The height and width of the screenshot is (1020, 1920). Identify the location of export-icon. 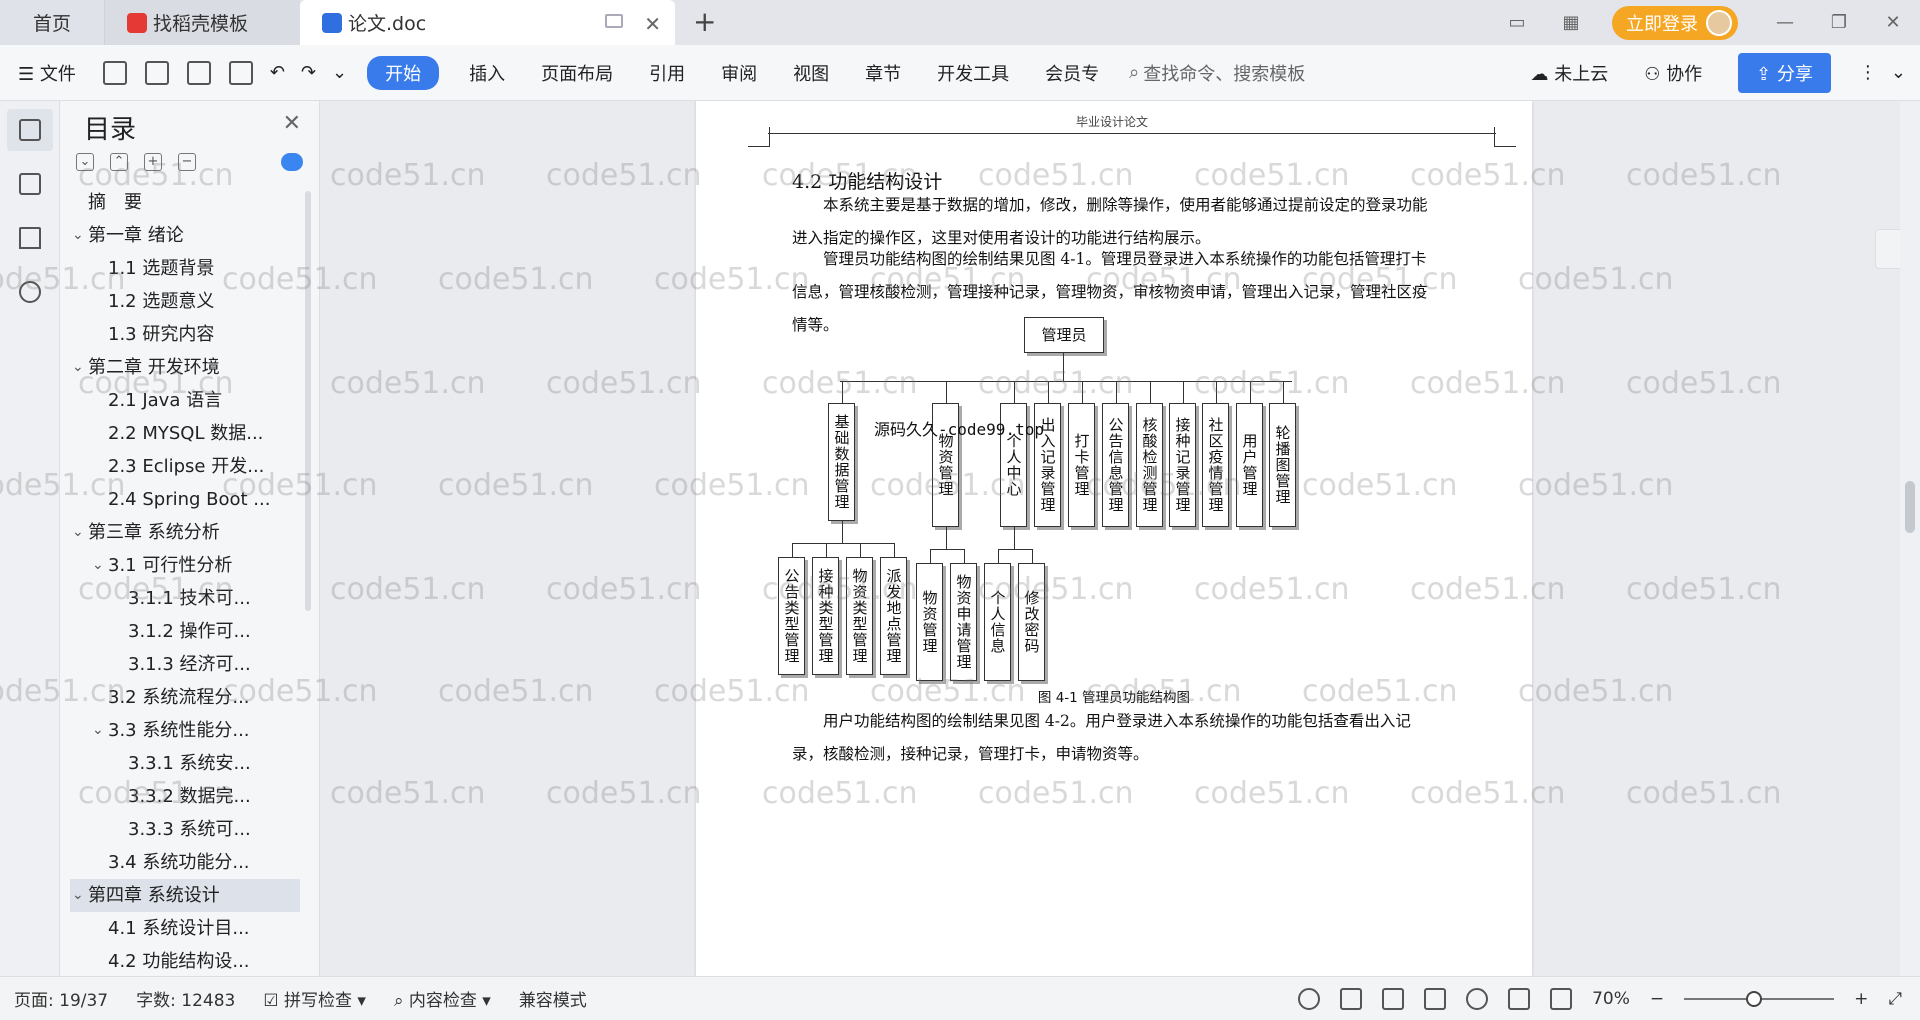
(156, 72).